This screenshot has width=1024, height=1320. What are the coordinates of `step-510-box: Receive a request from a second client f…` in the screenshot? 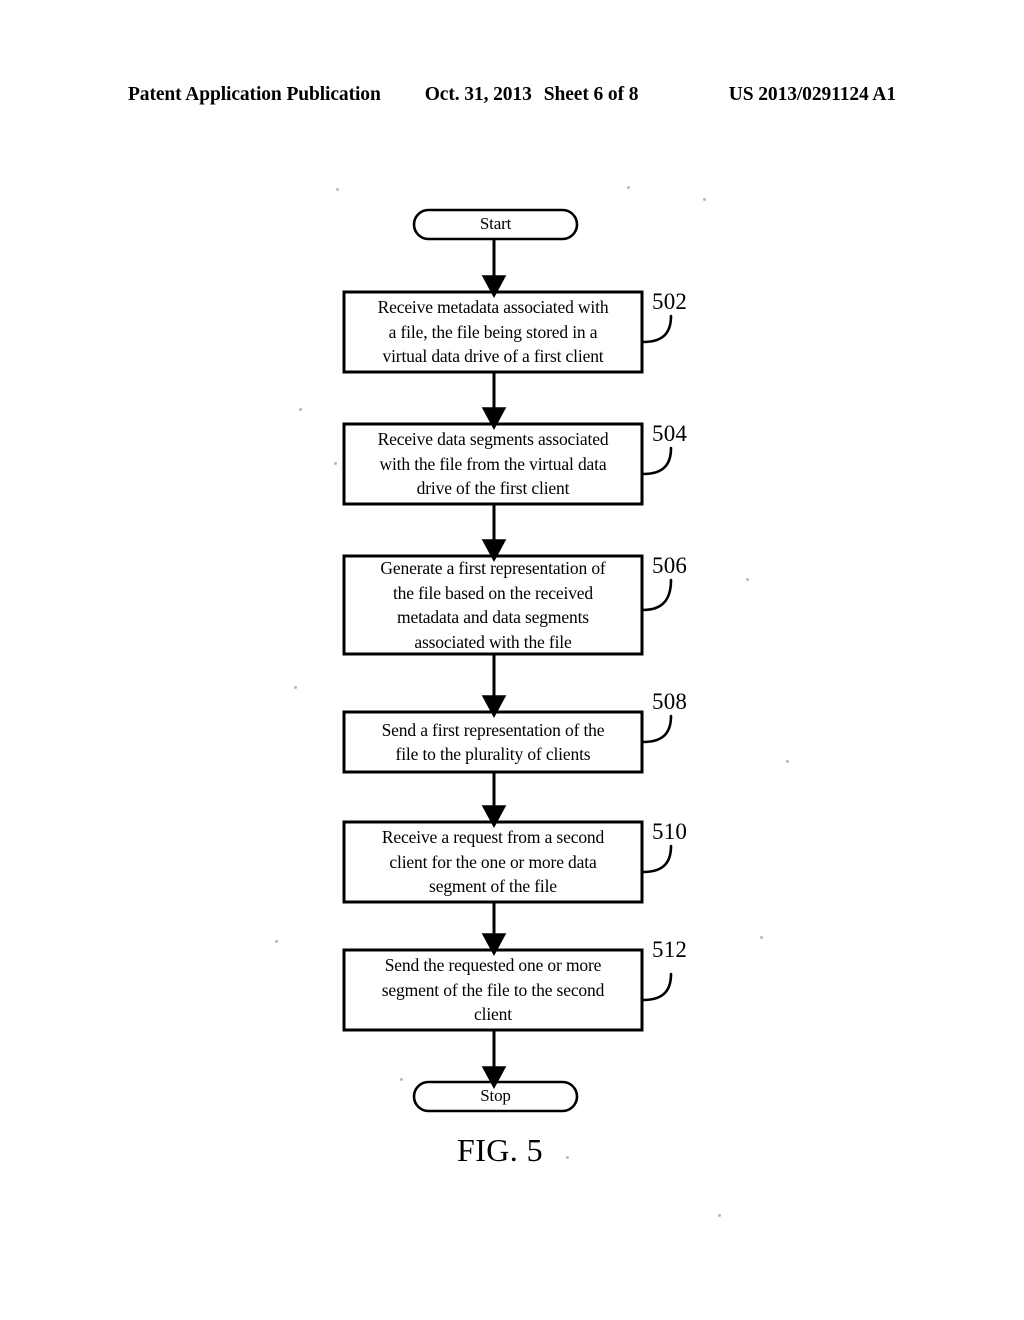 It's located at (493, 862).